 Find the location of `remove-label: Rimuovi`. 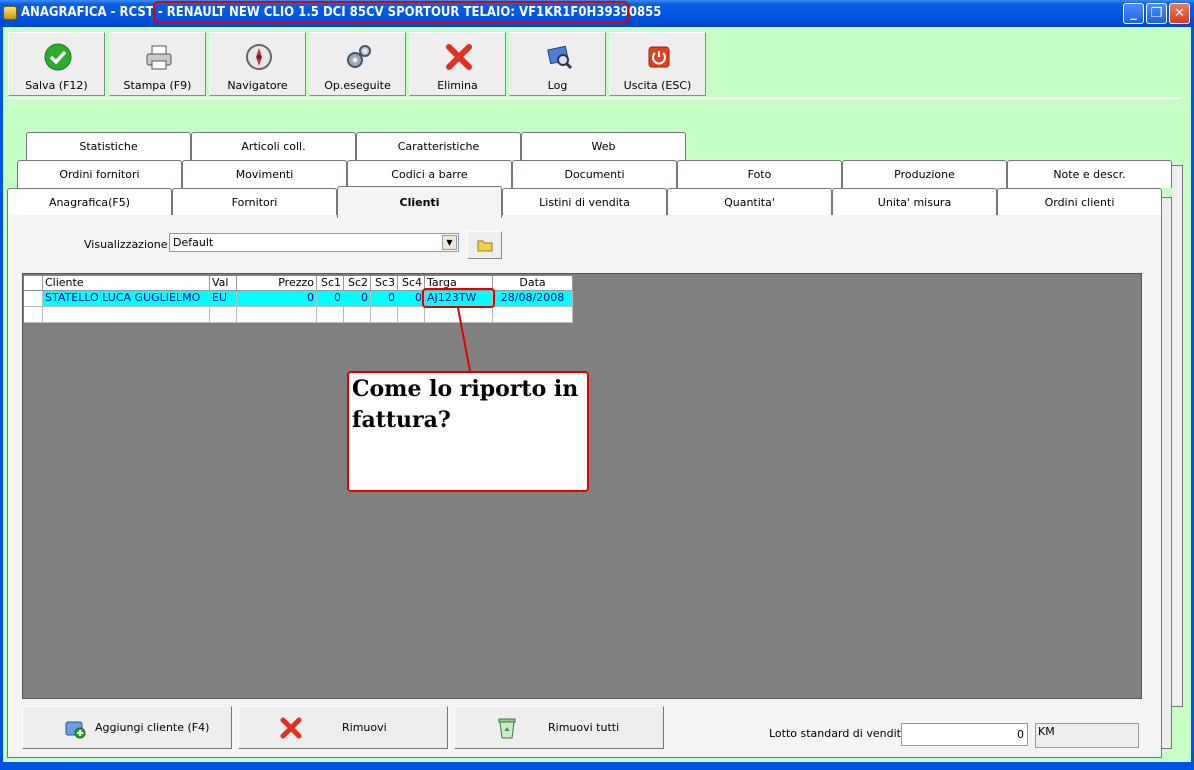

remove-label: Rimuovi is located at coordinates (364, 727).